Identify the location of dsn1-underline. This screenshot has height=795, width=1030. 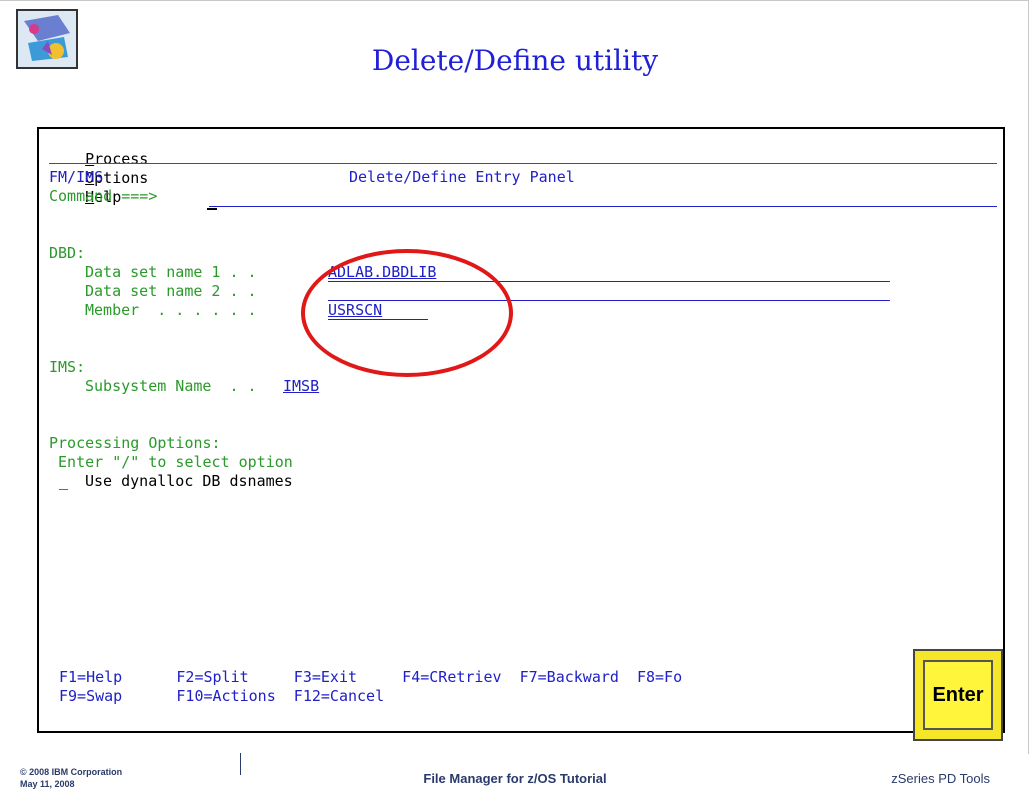
(609, 281).